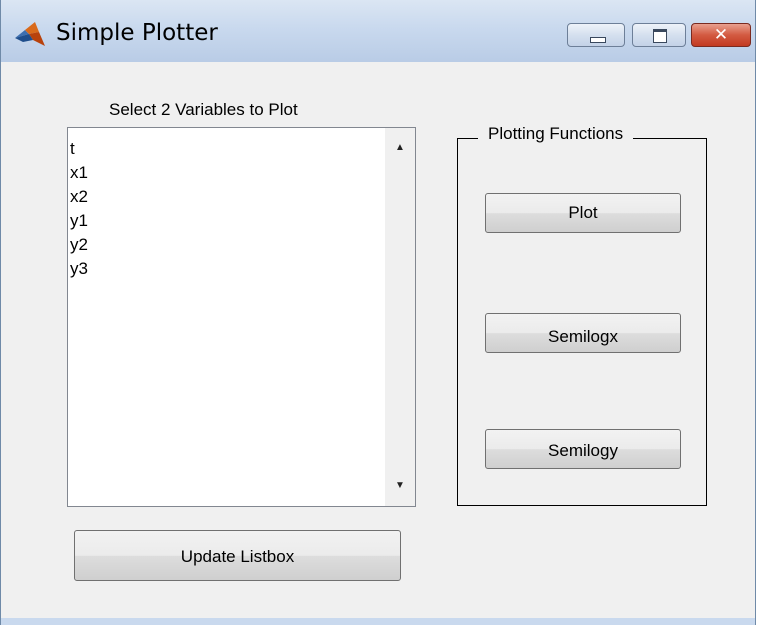  Describe the element at coordinates (583, 213) in the screenshot. I see `plot-button: Plot` at that location.